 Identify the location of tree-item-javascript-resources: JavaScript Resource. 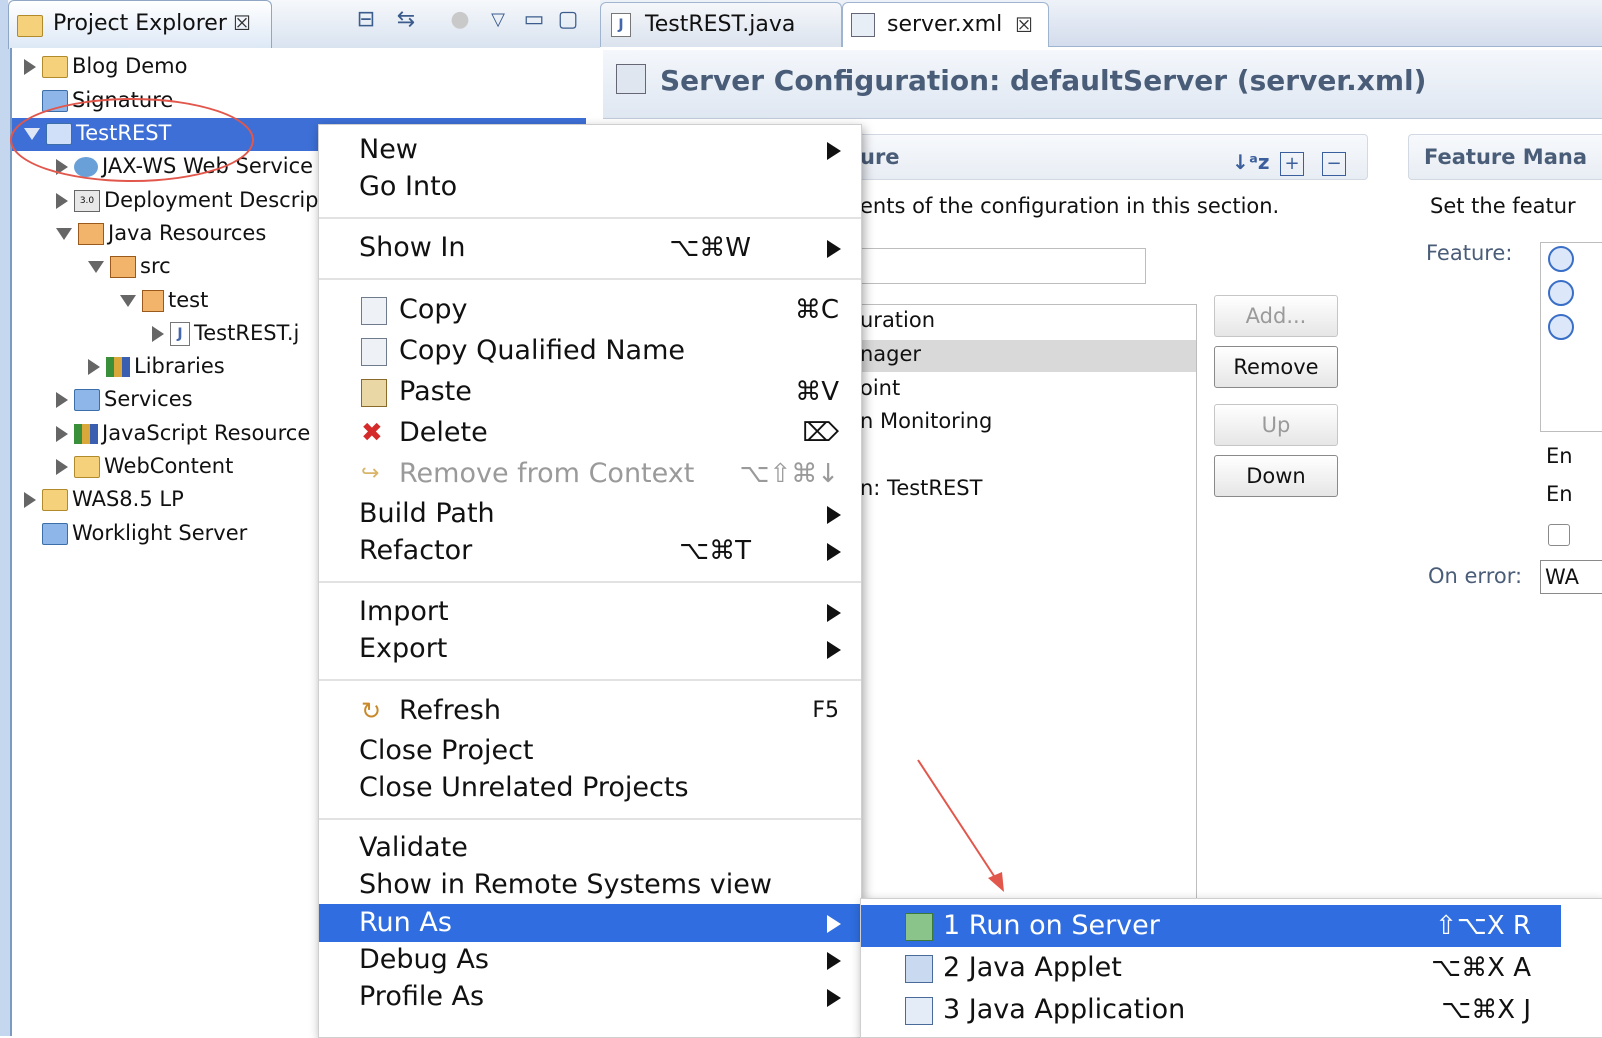
(183, 433).